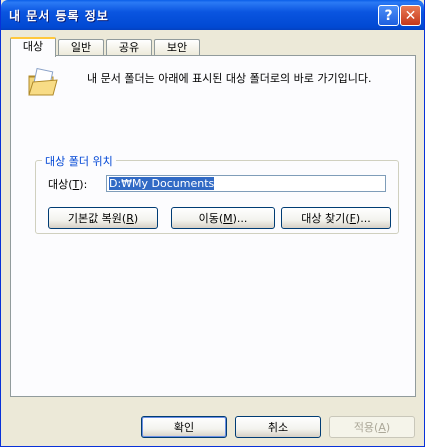  What do you see at coordinates (177, 47) in the screenshot?
I see `tab-security: 보안` at bounding box center [177, 47].